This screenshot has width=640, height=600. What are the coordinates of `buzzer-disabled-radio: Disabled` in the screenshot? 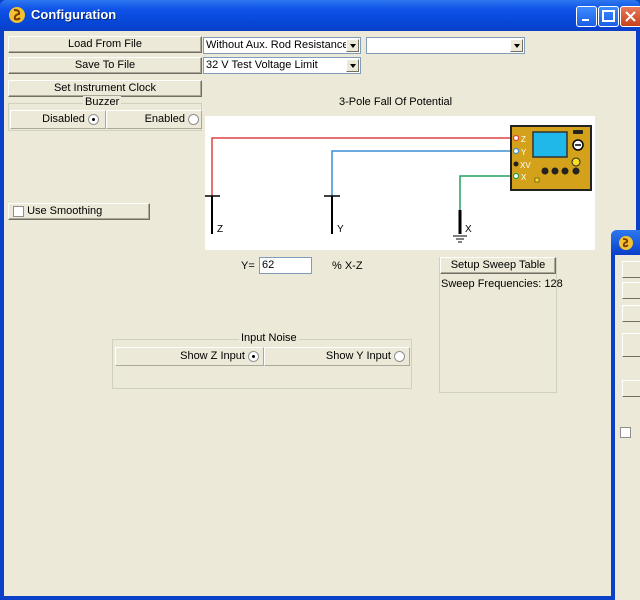 It's located at (58, 119).